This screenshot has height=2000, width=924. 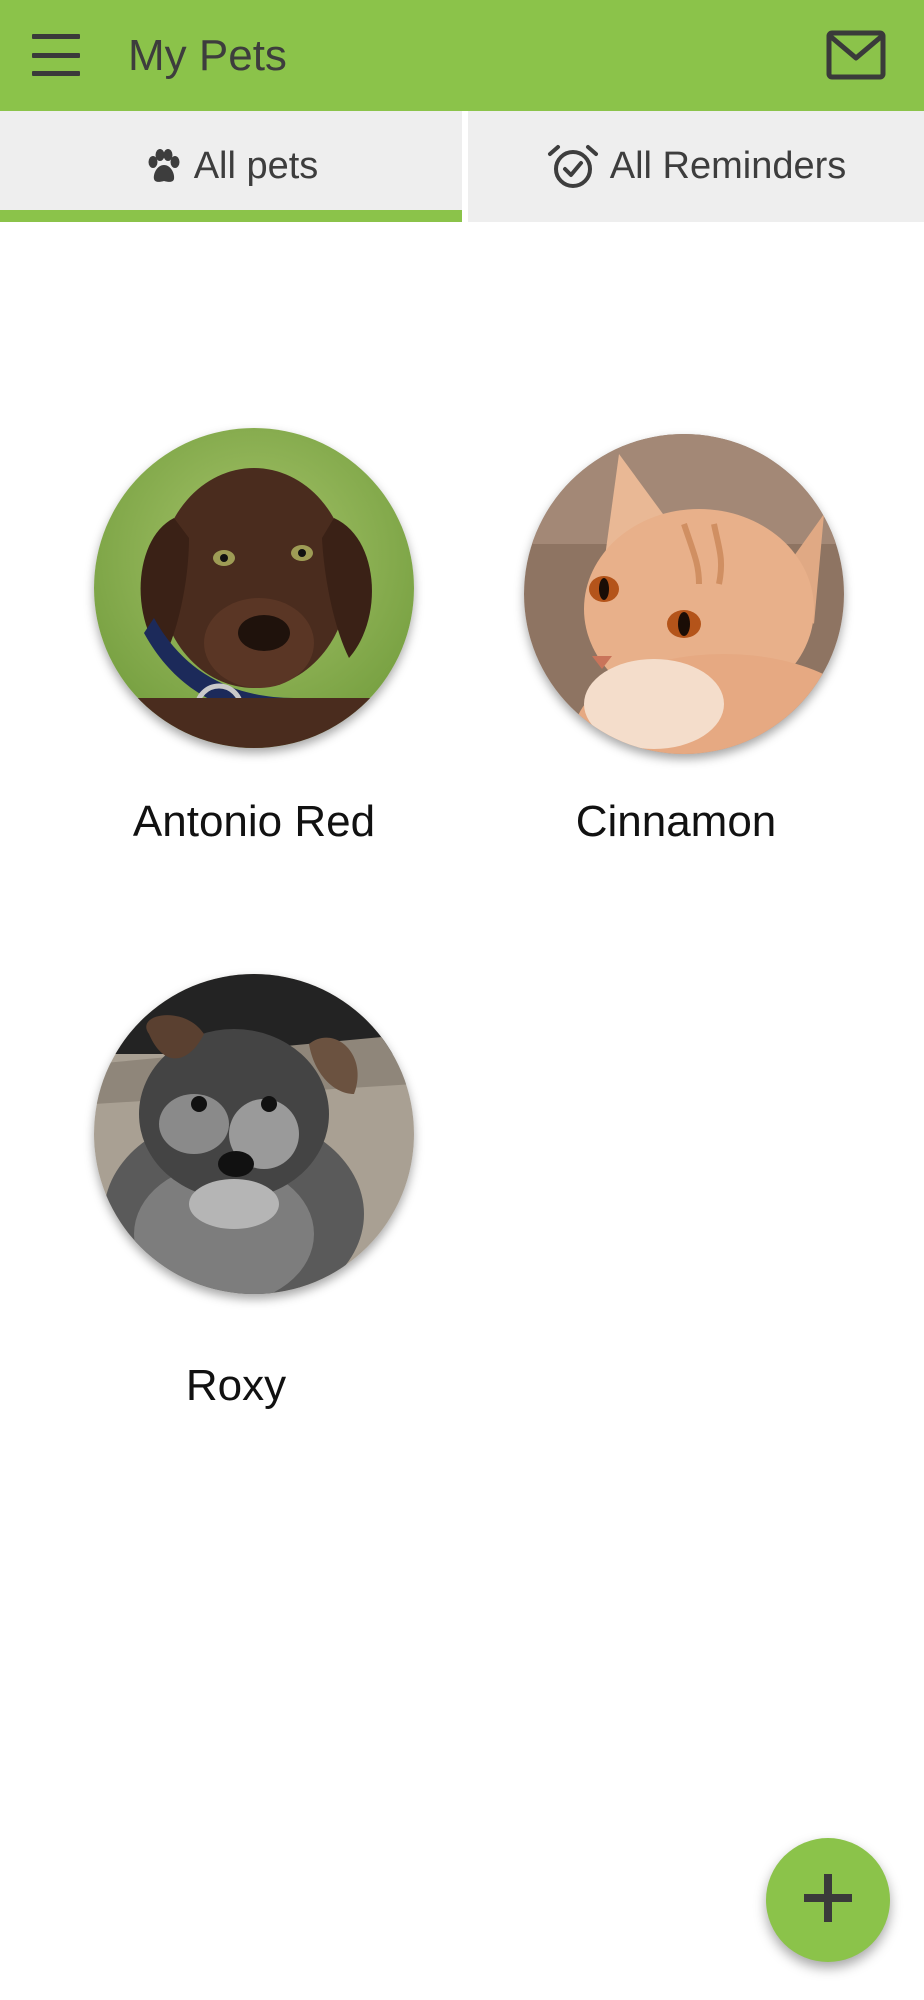 I want to click on pet-name: Roxy, so click(x=236, y=1385).